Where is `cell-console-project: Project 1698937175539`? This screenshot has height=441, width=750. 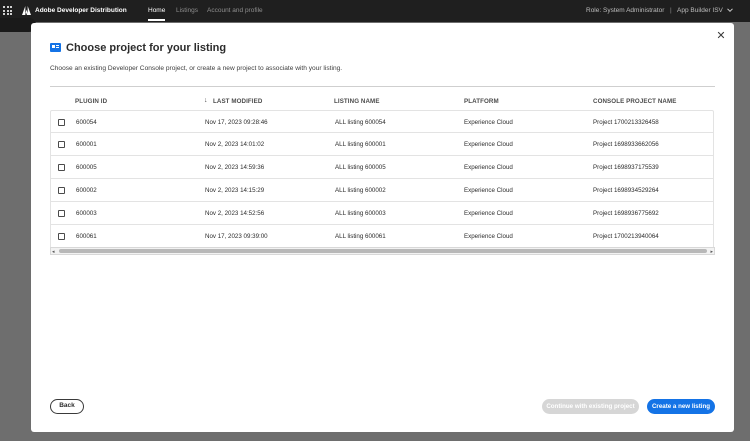
cell-console-project: Project 1698937175539 is located at coordinates (626, 167).